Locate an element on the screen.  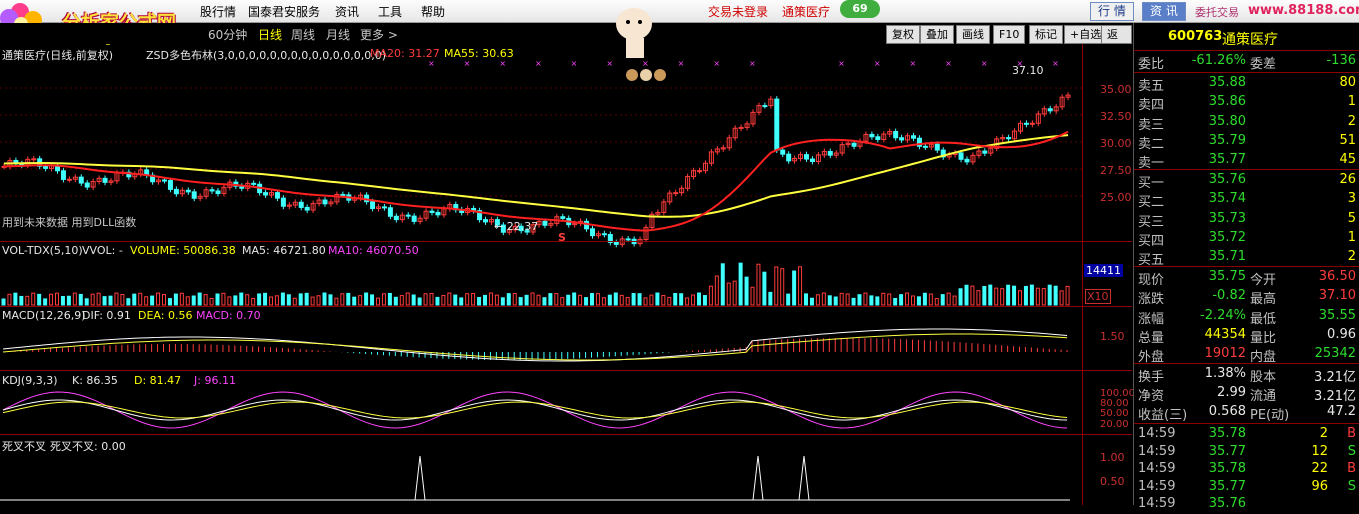
menu-item-broker-service: 国泰君安服务 is located at coordinates (284, 11).